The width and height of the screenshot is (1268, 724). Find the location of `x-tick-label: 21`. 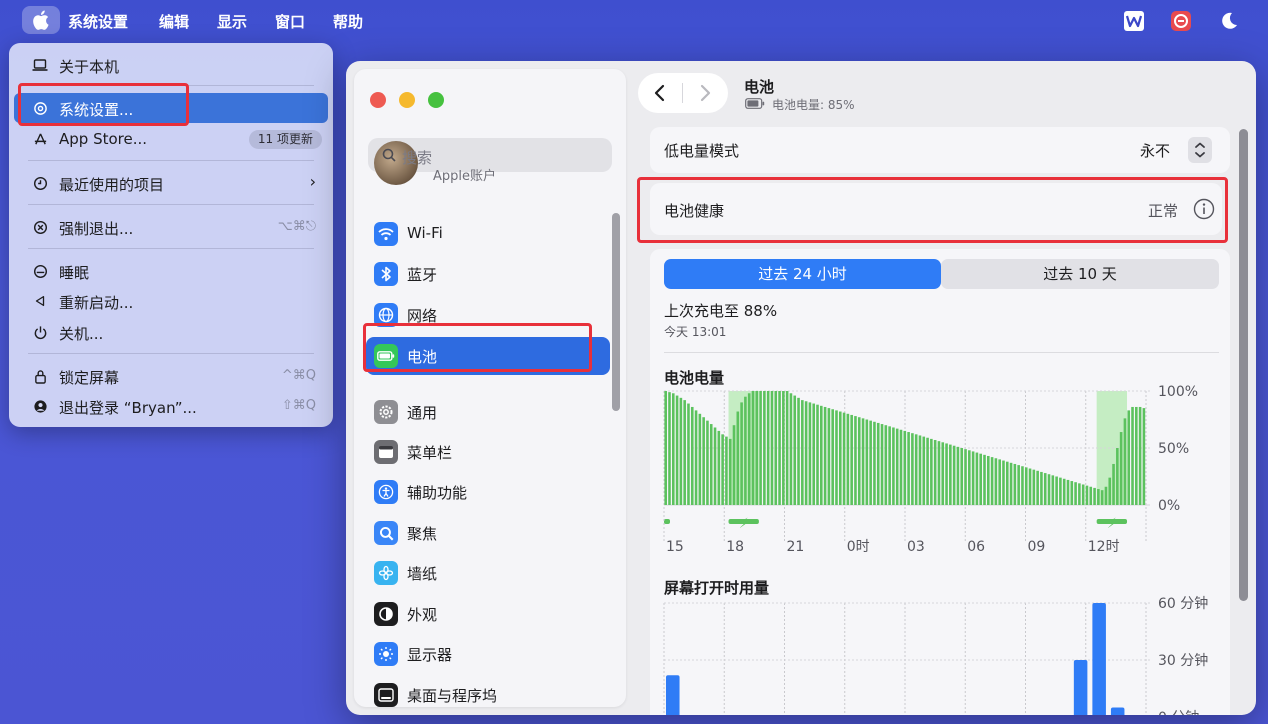

x-tick-label: 21 is located at coordinates (796, 547).